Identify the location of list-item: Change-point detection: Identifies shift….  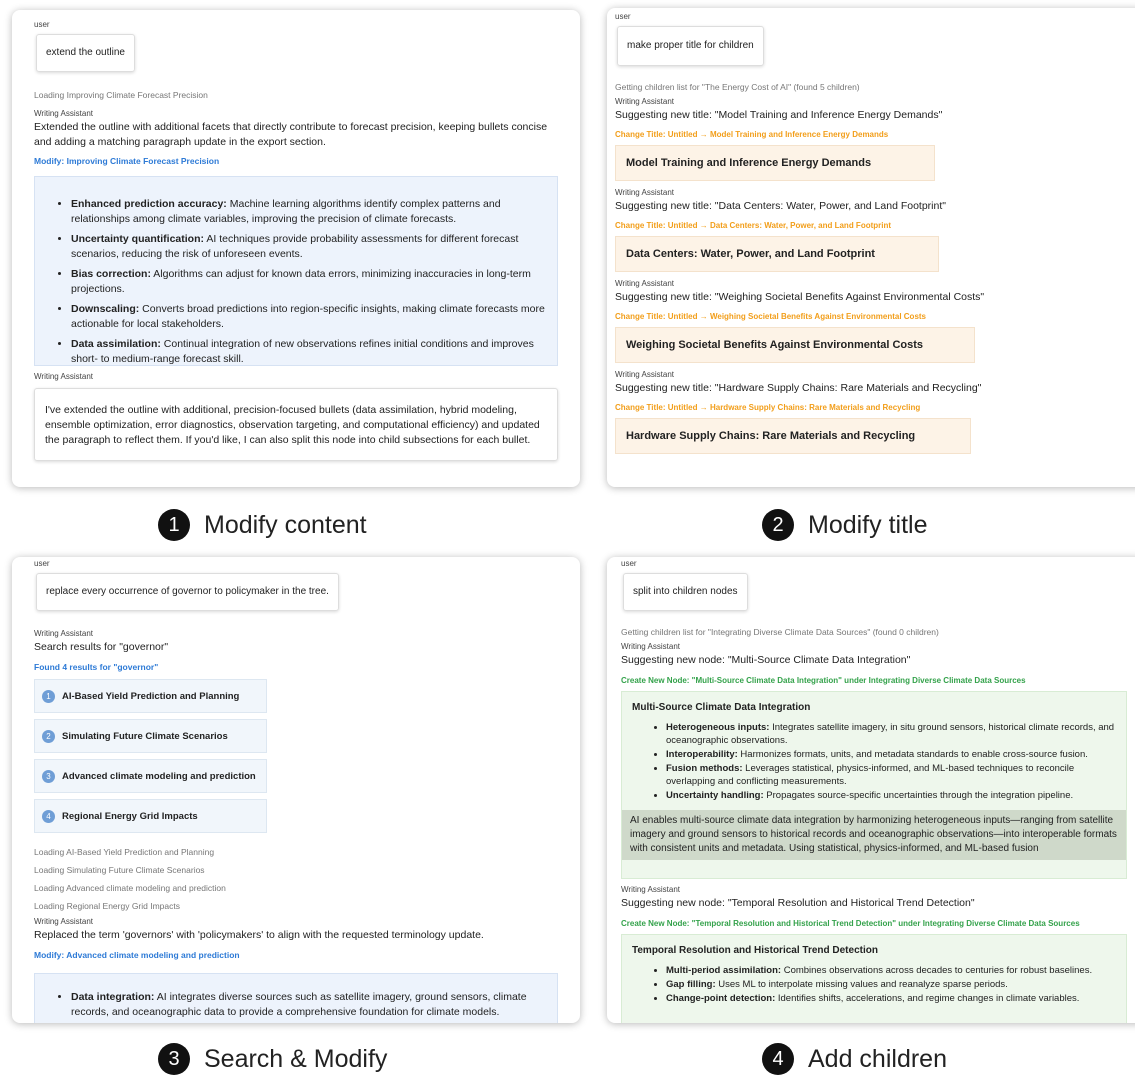
(891, 998).